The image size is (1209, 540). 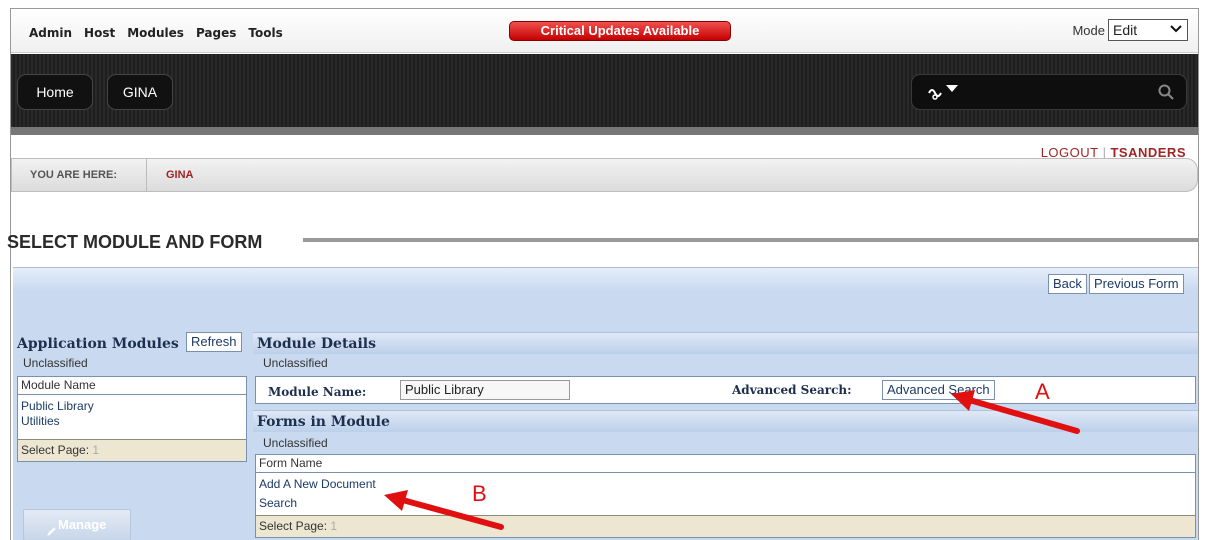 What do you see at coordinates (479, 493) in the screenshot?
I see `annotation-label-b: B` at bounding box center [479, 493].